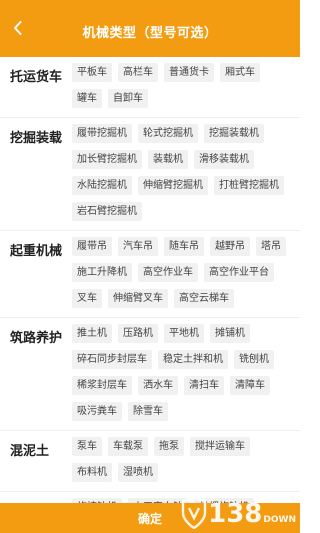 The image size is (320, 533). I want to click on type-tag: 打桩臂挖掘机, so click(249, 185).